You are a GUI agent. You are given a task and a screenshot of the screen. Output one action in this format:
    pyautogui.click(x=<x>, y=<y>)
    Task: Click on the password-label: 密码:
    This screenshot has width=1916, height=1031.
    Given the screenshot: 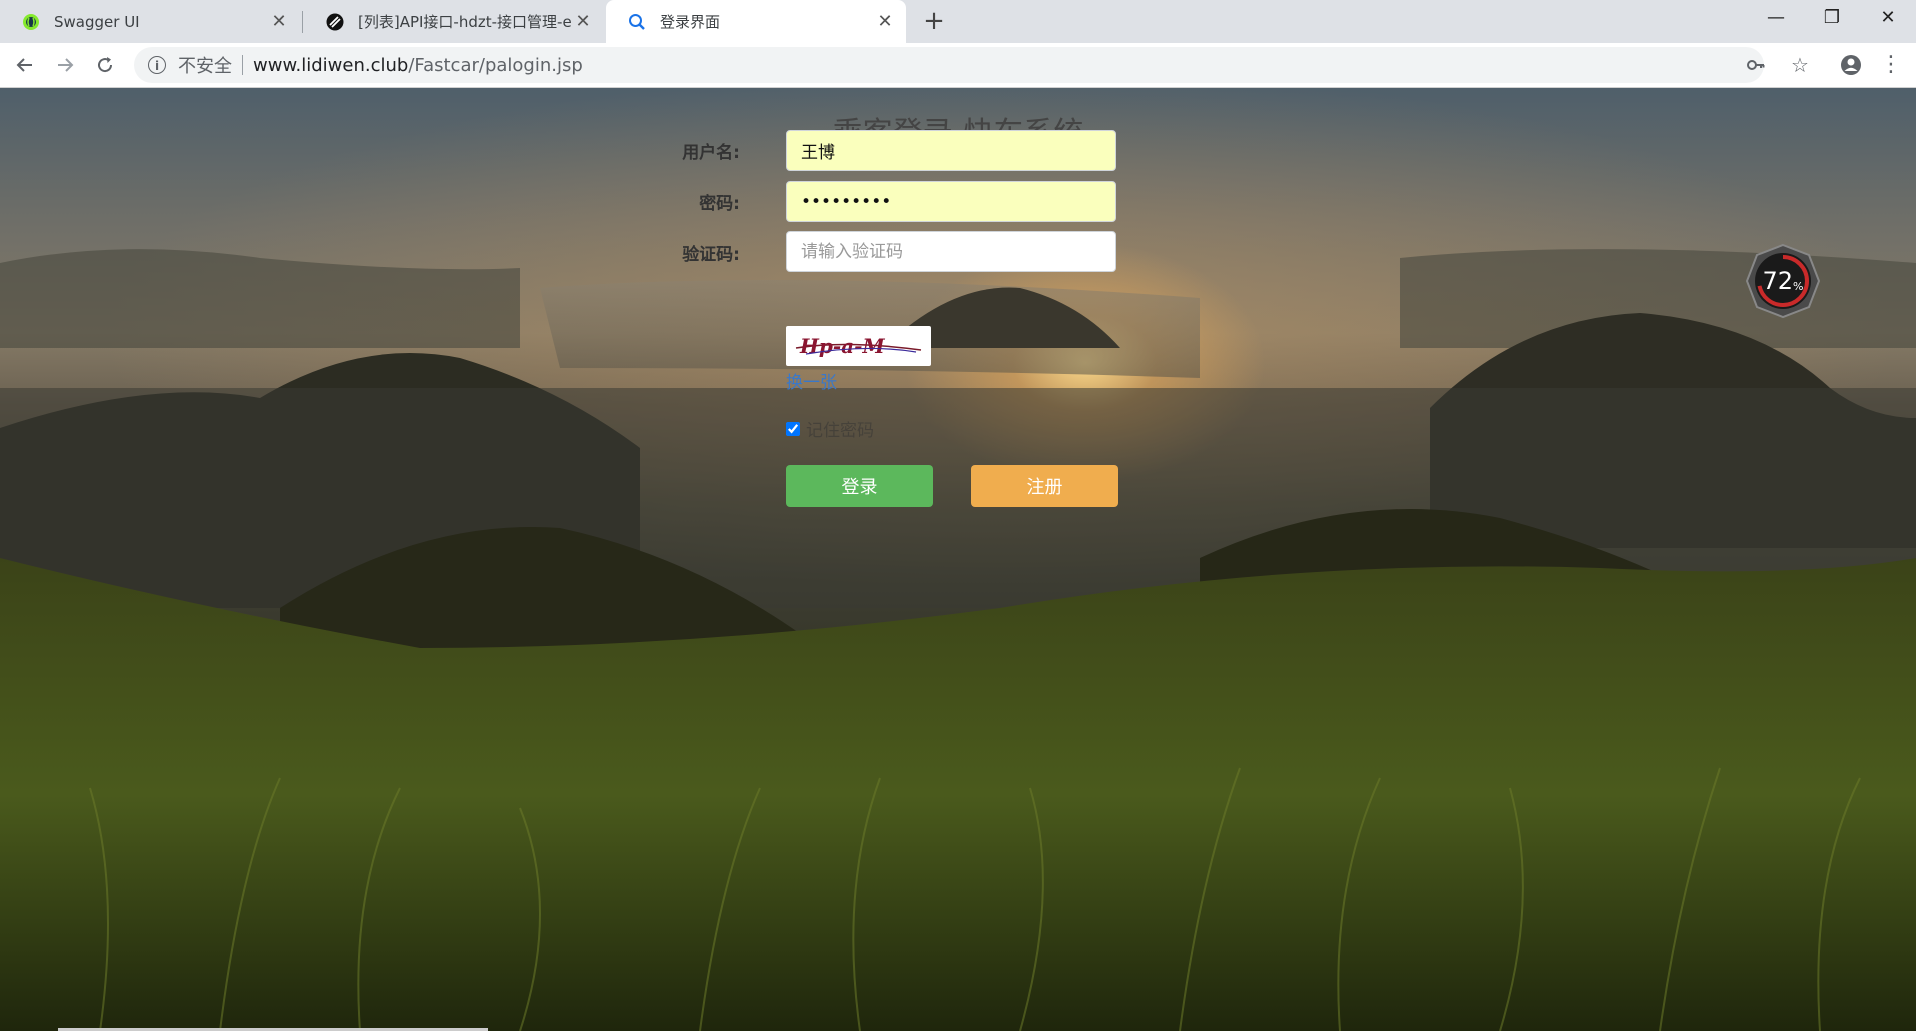 What is the action you would take?
    pyautogui.click(x=719, y=204)
    